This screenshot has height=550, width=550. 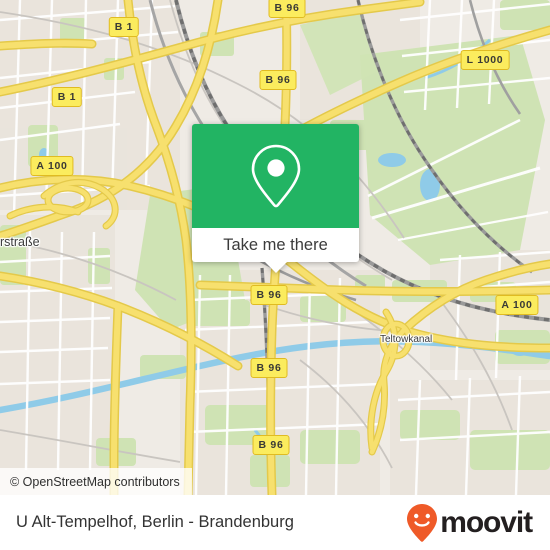 What do you see at coordinates (20, 242) in the screenshot?
I see `map-place-label: rstraße` at bounding box center [20, 242].